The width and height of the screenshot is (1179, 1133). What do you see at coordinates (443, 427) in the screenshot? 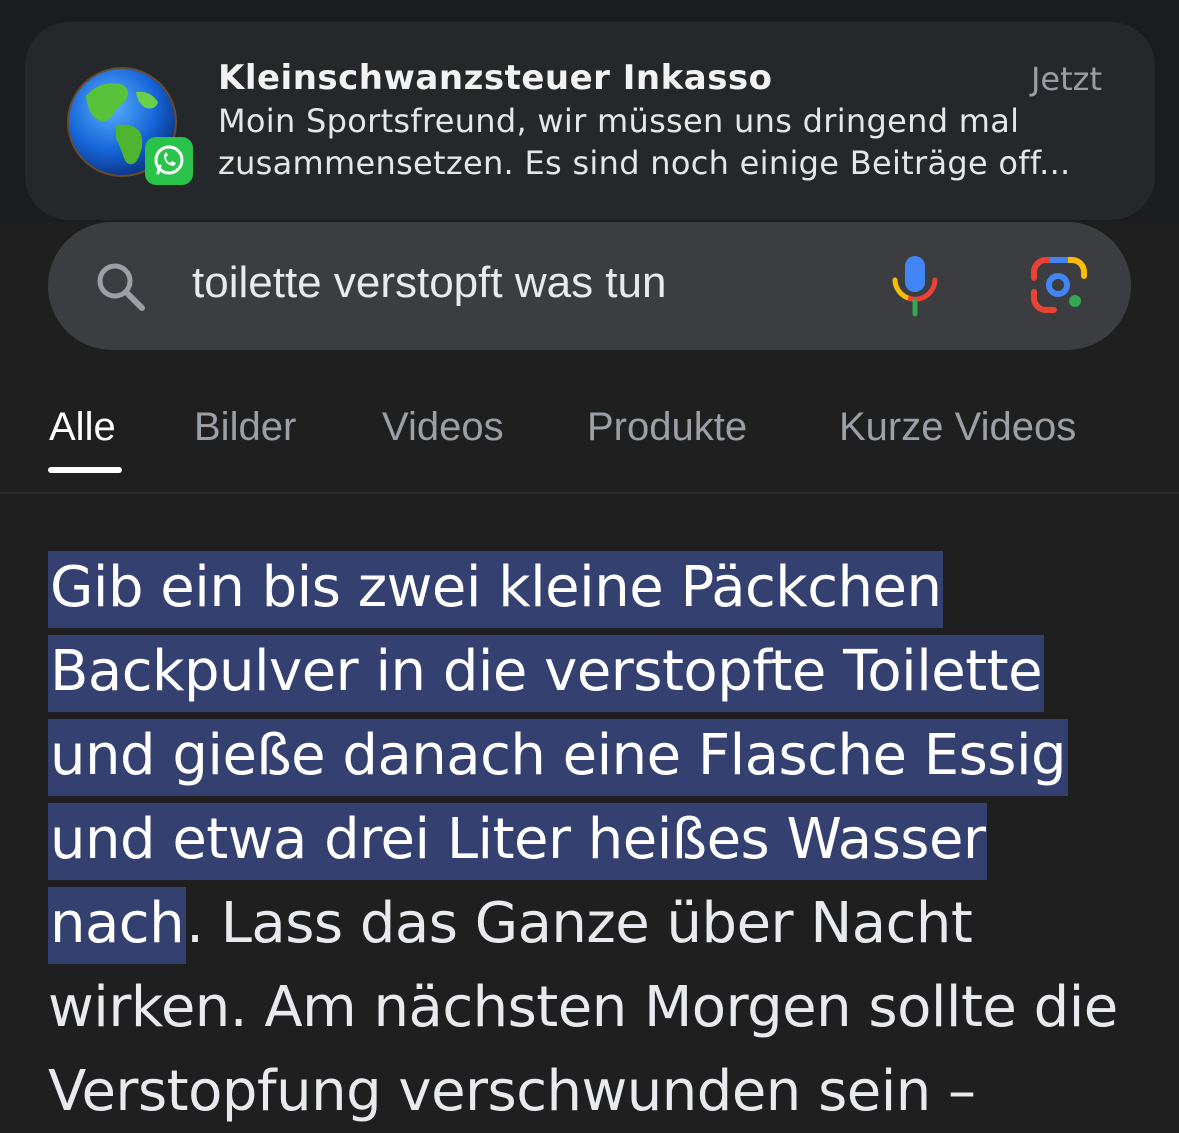
I see `tab-videos: Videos` at bounding box center [443, 427].